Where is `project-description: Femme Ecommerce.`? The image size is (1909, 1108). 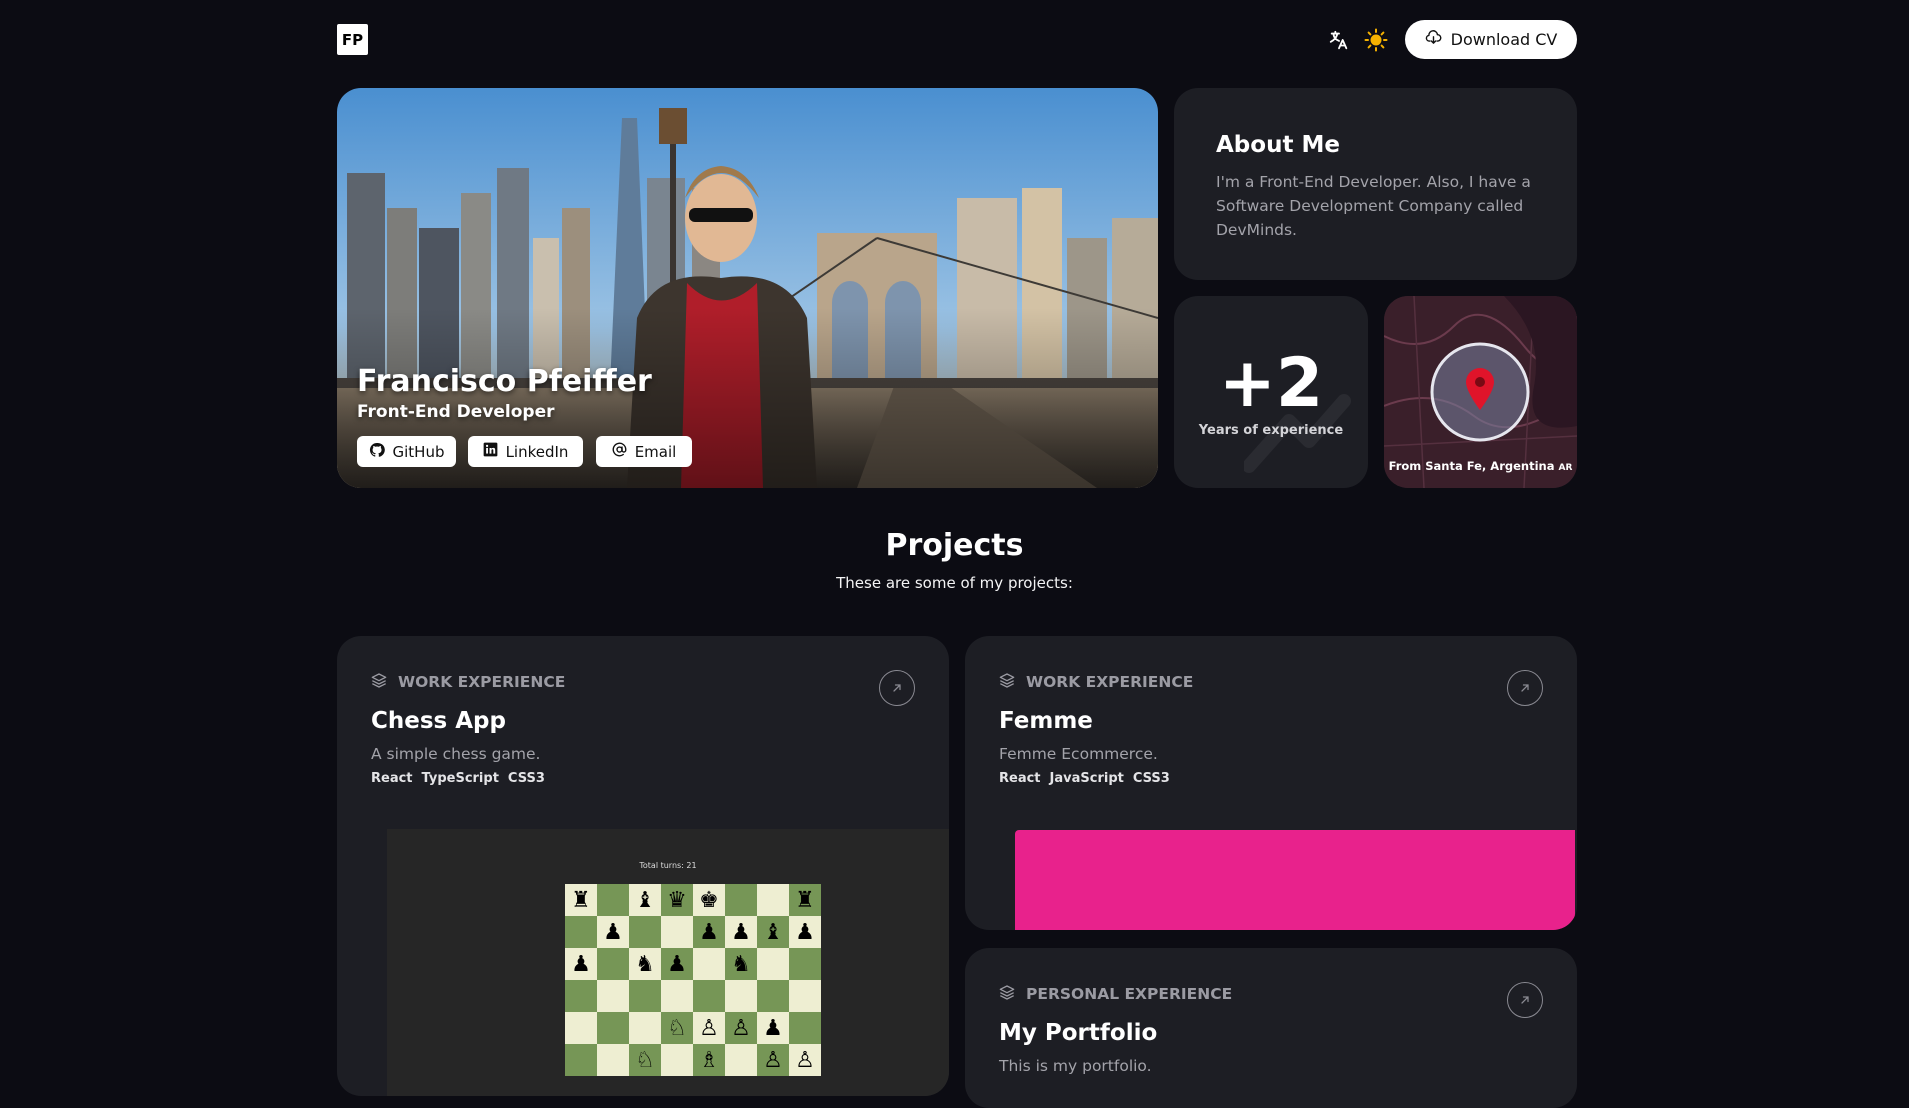
project-description: Femme Ecommerce. is located at coordinates (1078, 754).